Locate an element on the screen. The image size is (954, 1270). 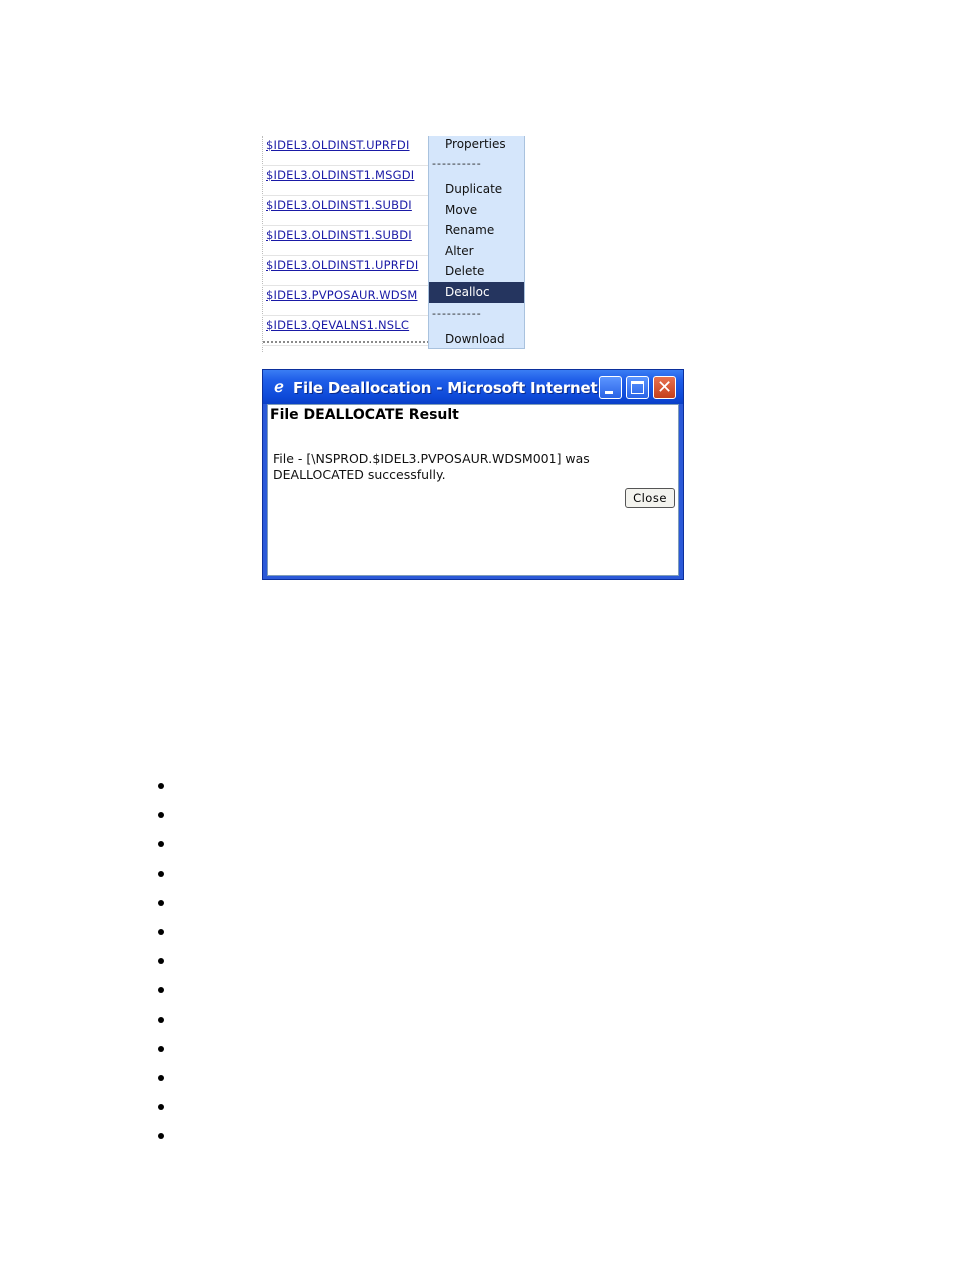
file-row: $IDEL3.PVPOSAUR.WDSM is located at coordinates (346, 301).